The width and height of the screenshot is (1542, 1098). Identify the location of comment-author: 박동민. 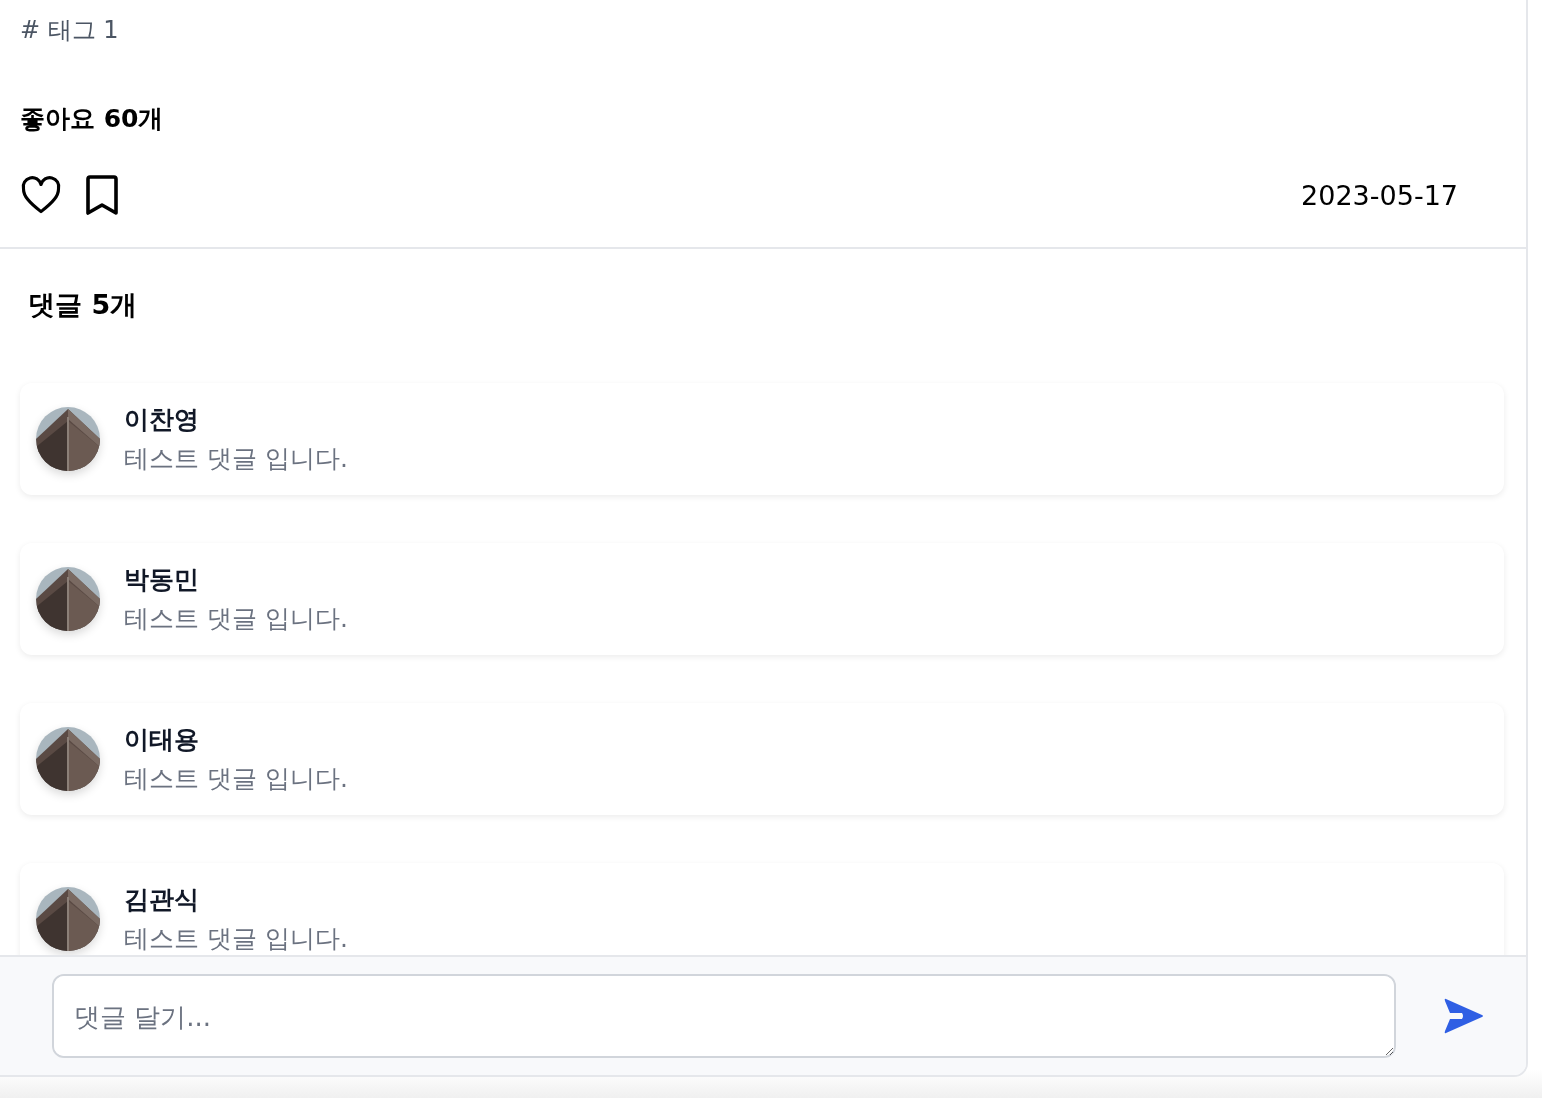
(162, 580).